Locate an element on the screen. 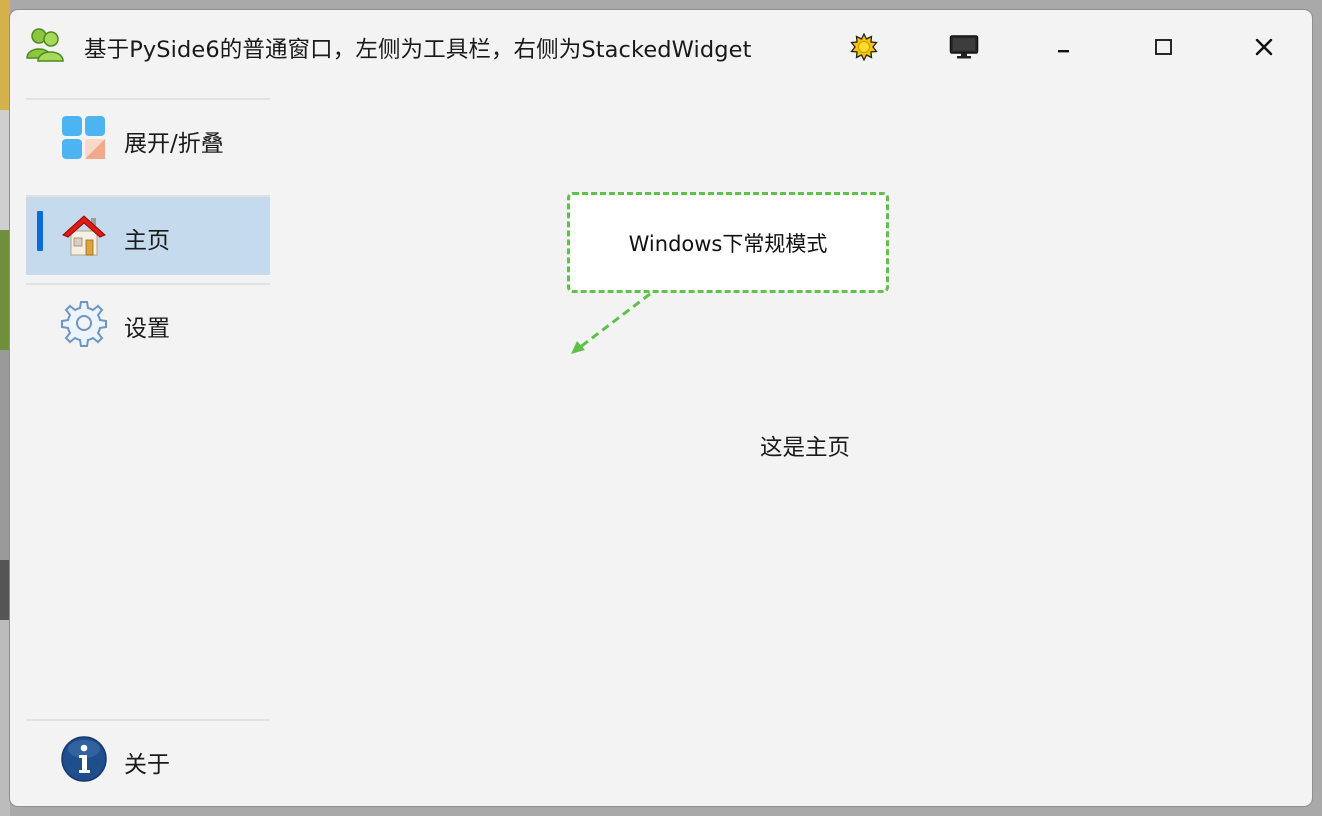 This screenshot has width=1322, height=816. callout-arrow is located at coordinates (611, 323).